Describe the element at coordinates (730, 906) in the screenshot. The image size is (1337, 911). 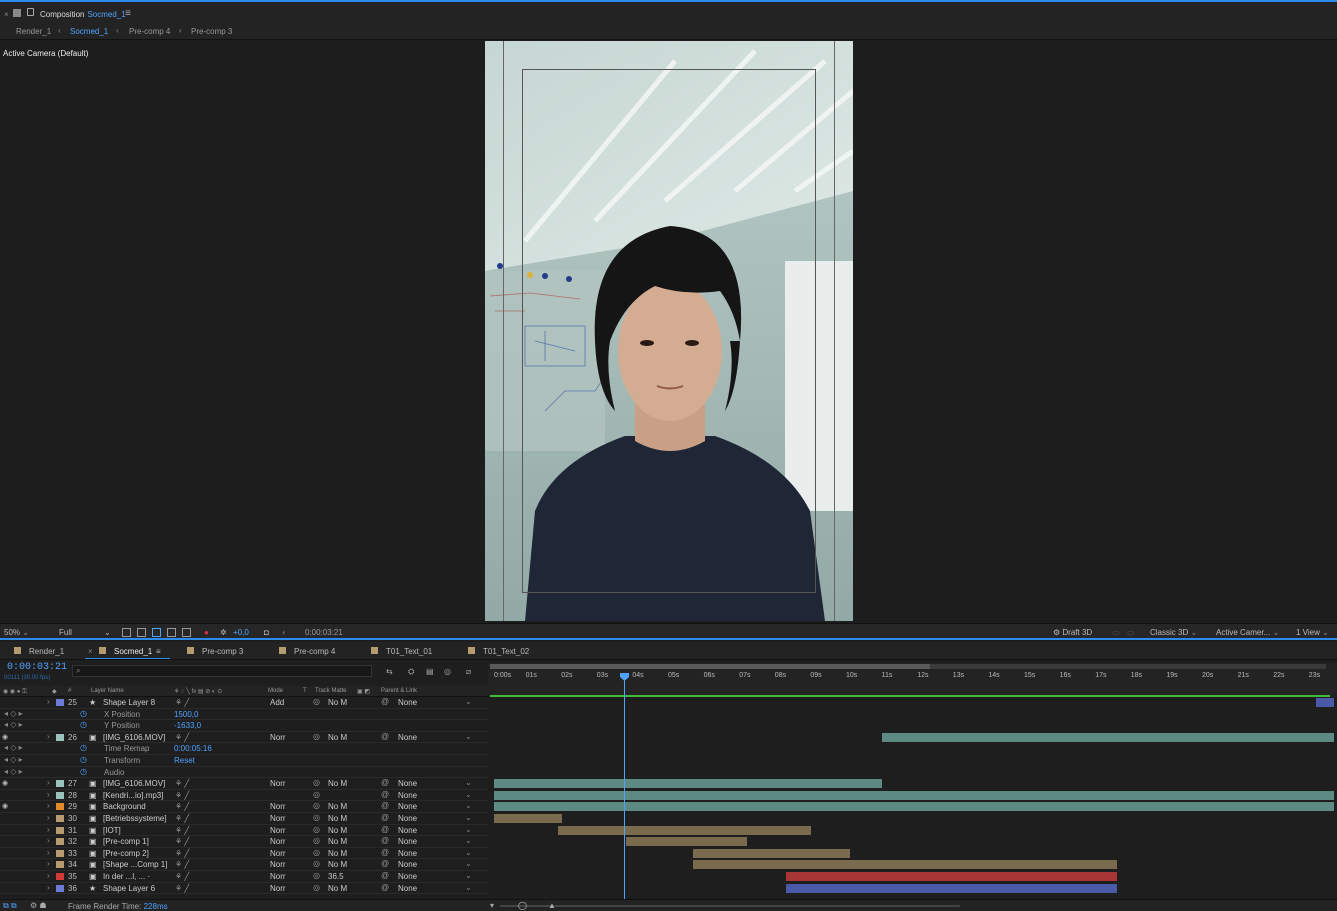
I see `timeline-zoom-slider` at that location.